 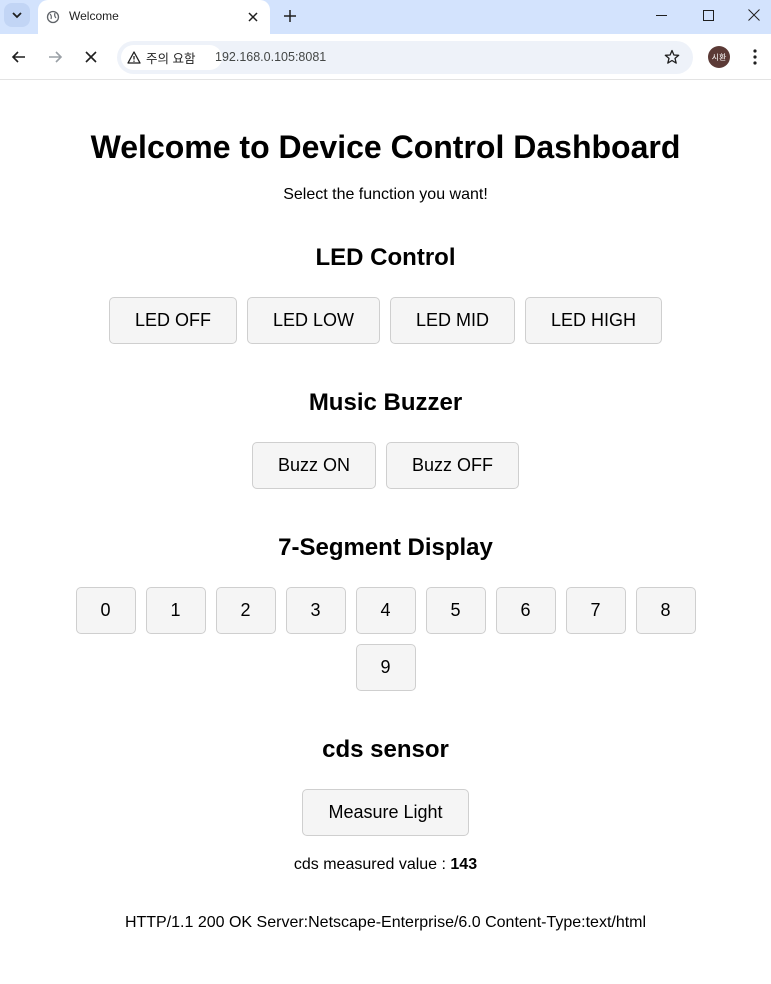 I want to click on maximize-icon, so click(x=708, y=15).